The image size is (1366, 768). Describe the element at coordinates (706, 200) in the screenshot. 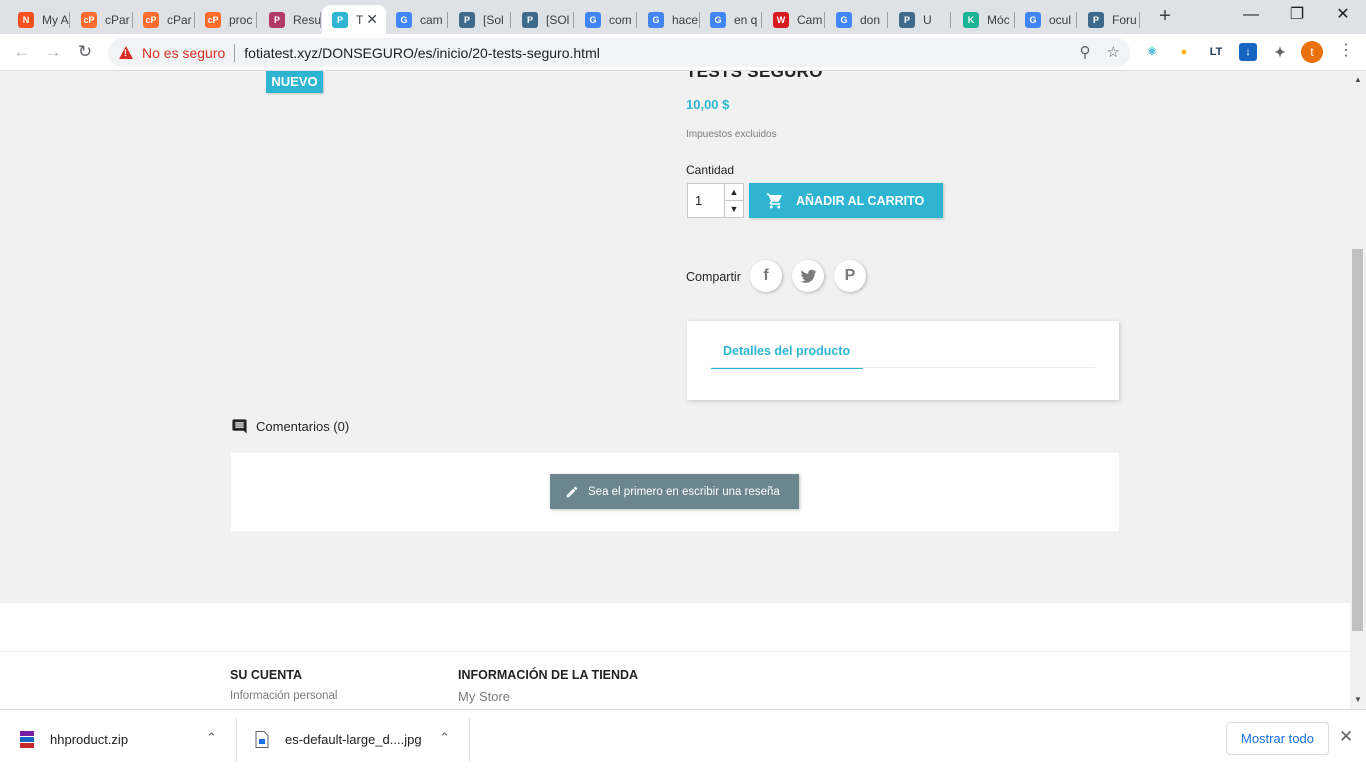

I see `quantity-input: 1` at that location.